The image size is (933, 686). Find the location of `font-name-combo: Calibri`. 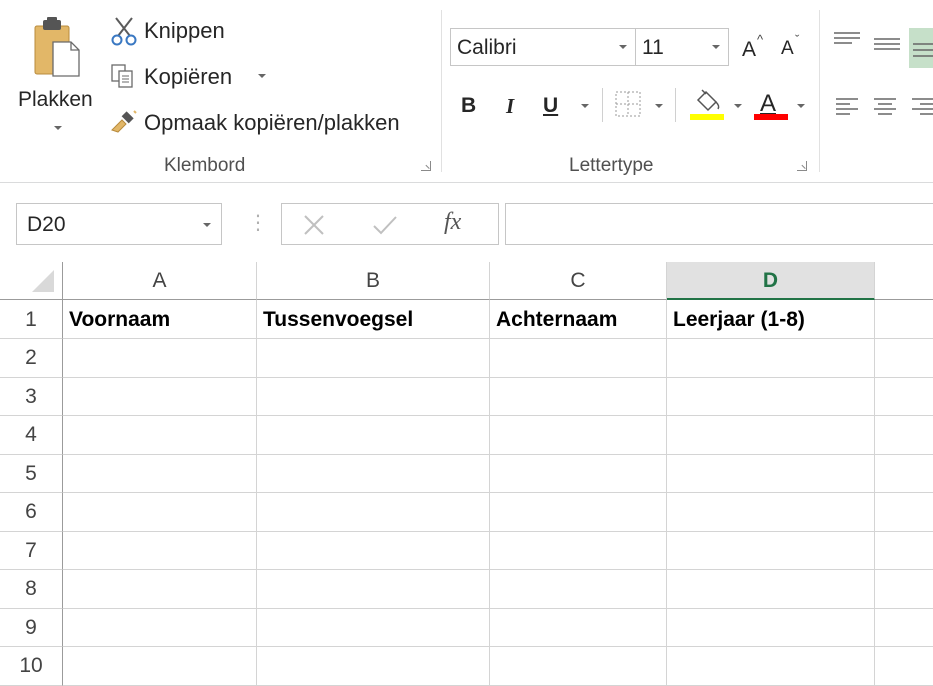

font-name-combo: Calibri is located at coordinates (543, 47).